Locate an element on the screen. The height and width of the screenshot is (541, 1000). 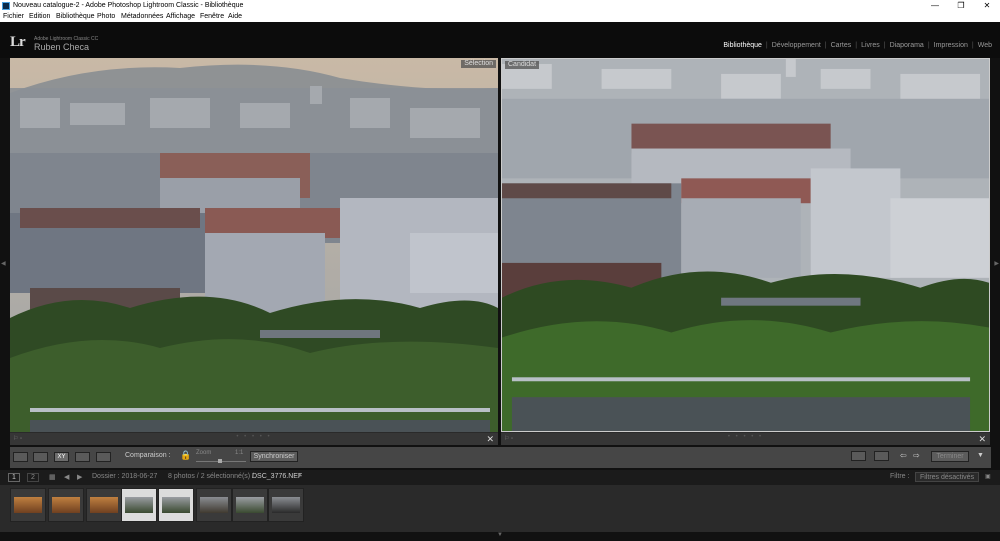
close-window-button: ✕ is located at coordinates (987, 6).